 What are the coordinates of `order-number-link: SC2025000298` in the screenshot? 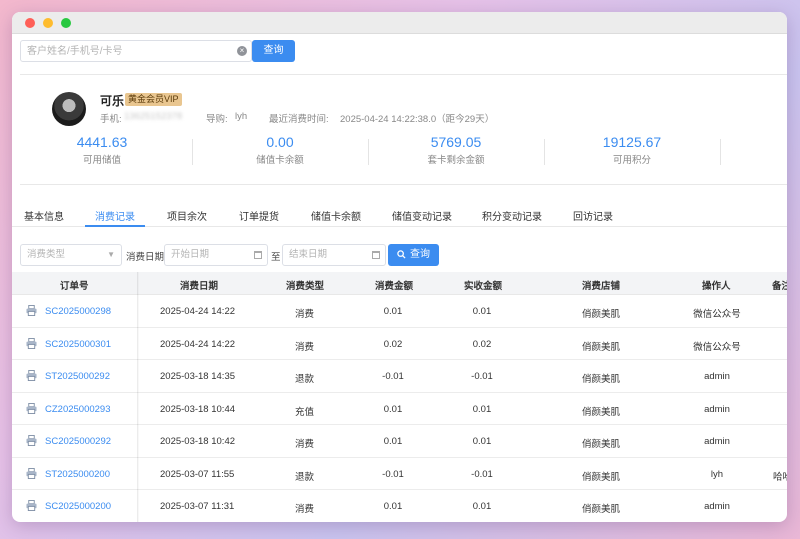 It's located at (78, 311).